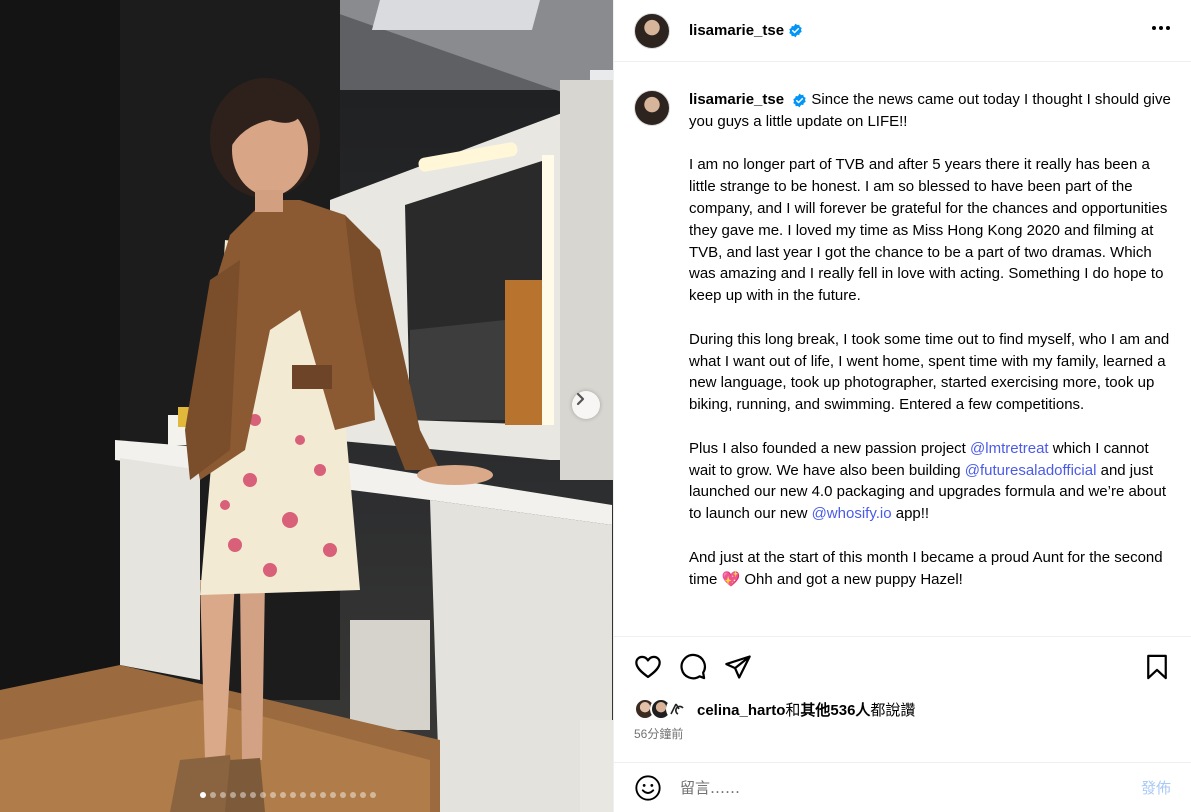 The image size is (1191, 812). Describe the element at coordinates (851, 579) in the screenshot. I see `caption-text-part: Ohh and got a new puppy Hazel!` at that location.